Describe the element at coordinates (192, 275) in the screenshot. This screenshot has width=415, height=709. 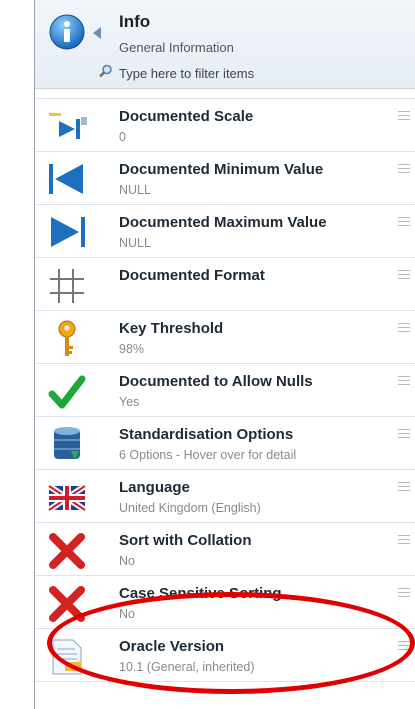
I see `item-title: Documented Format` at that location.